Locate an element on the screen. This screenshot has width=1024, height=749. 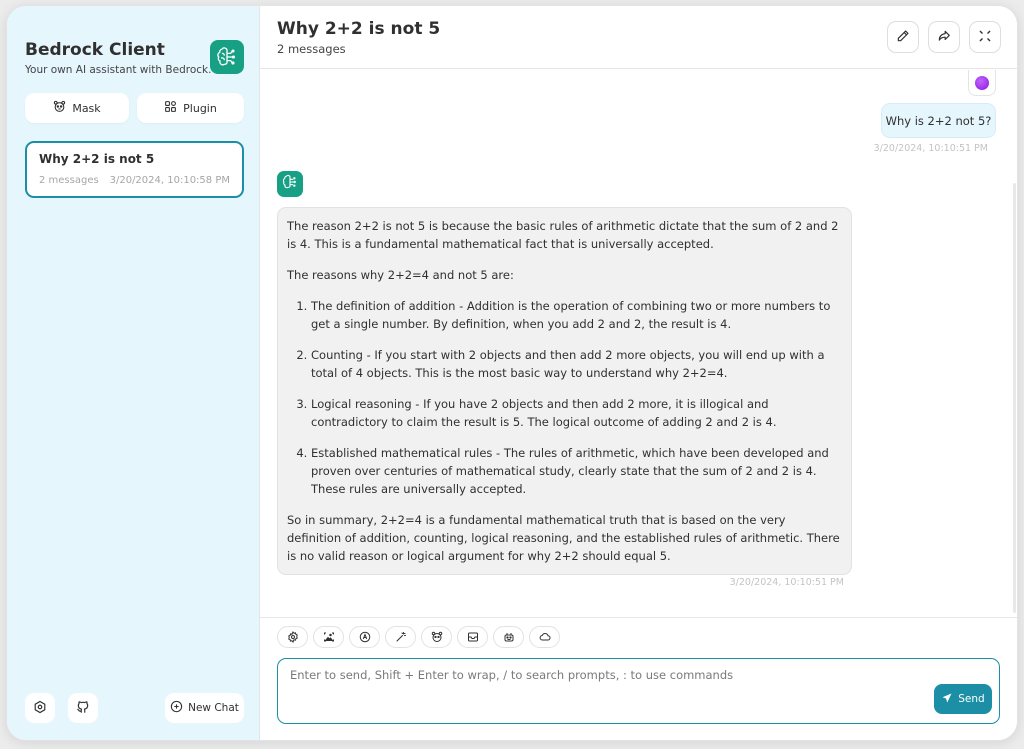
plugin-button: Plugin is located at coordinates (190, 108).